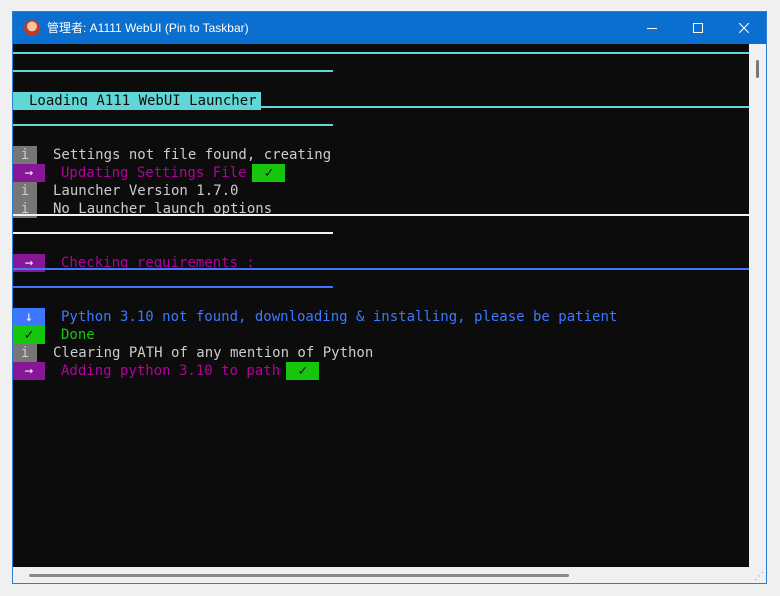 The height and width of the screenshot is (596, 780). I want to click on maximize-button, so click(698, 28).